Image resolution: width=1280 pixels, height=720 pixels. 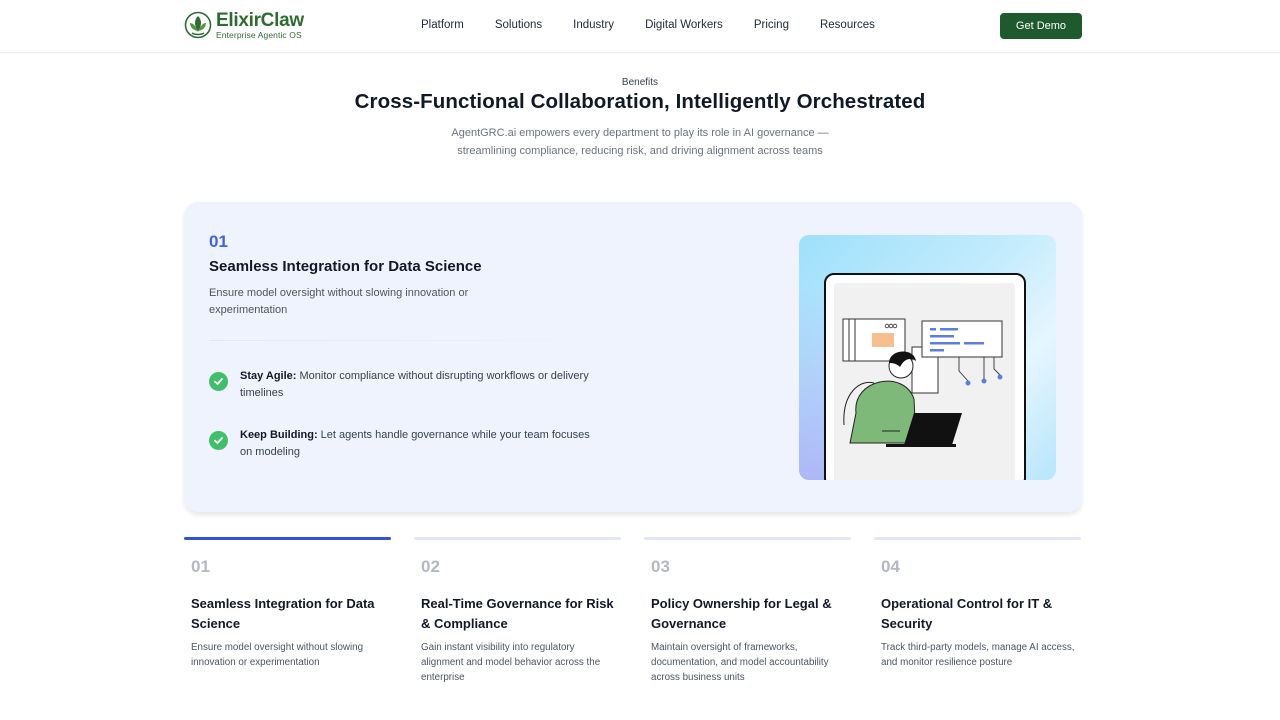 What do you see at coordinates (593, 25) in the screenshot?
I see `nav-item-industry: Industry` at bounding box center [593, 25].